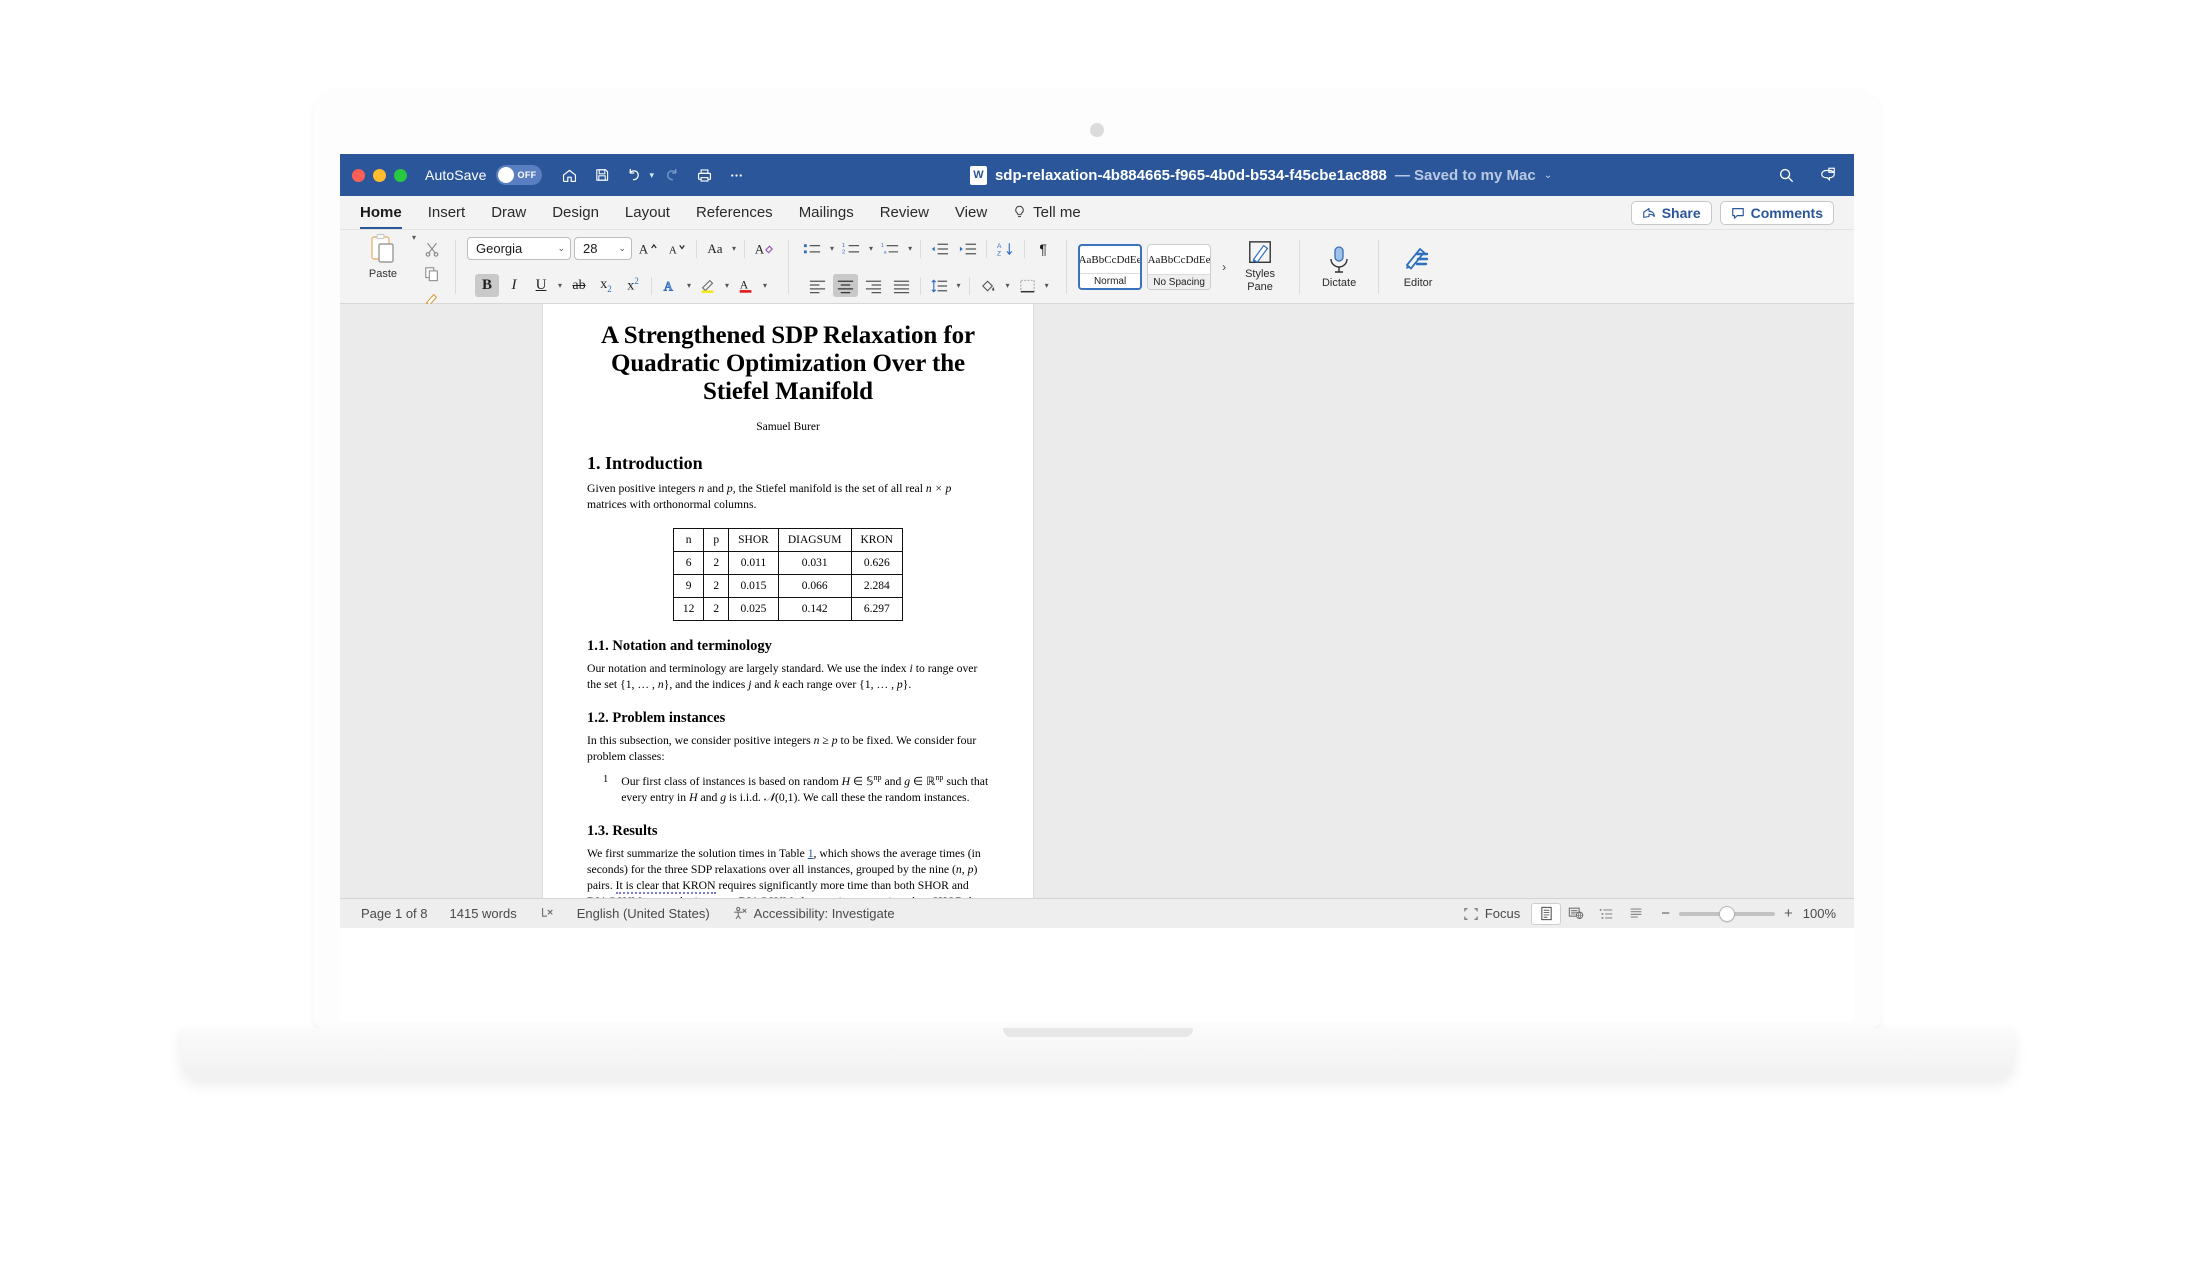 The height and width of the screenshot is (1264, 2194). Describe the element at coordinates (358, 175) in the screenshot. I see `close-window-button` at that location.